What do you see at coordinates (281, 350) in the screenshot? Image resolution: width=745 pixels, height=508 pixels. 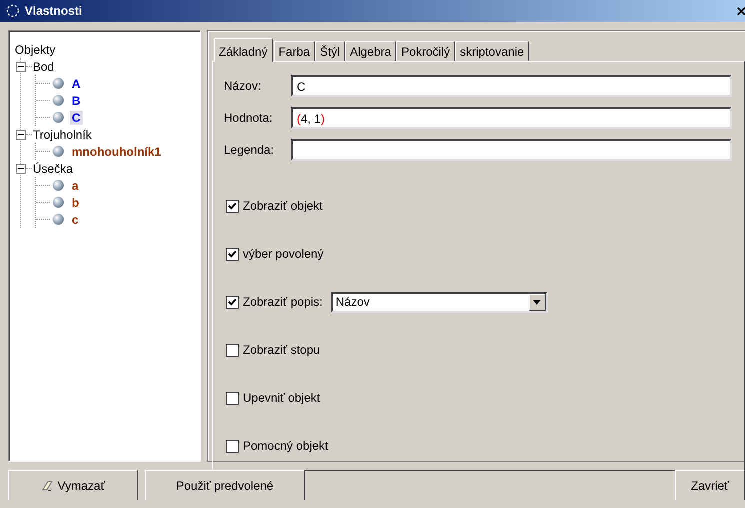 I see `checkbox-label: Zobraziť stopu` at bounding box center [281, 350].